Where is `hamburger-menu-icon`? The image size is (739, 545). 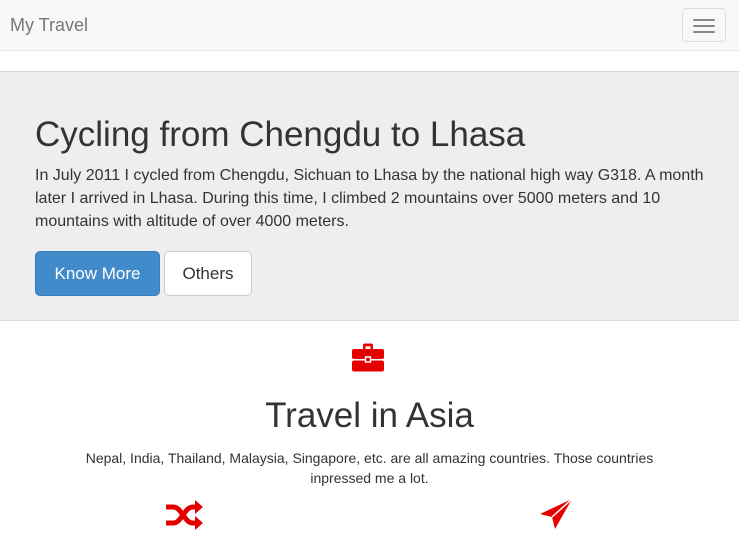
hamburger-menu-icon is located at coordinates (704, 20).